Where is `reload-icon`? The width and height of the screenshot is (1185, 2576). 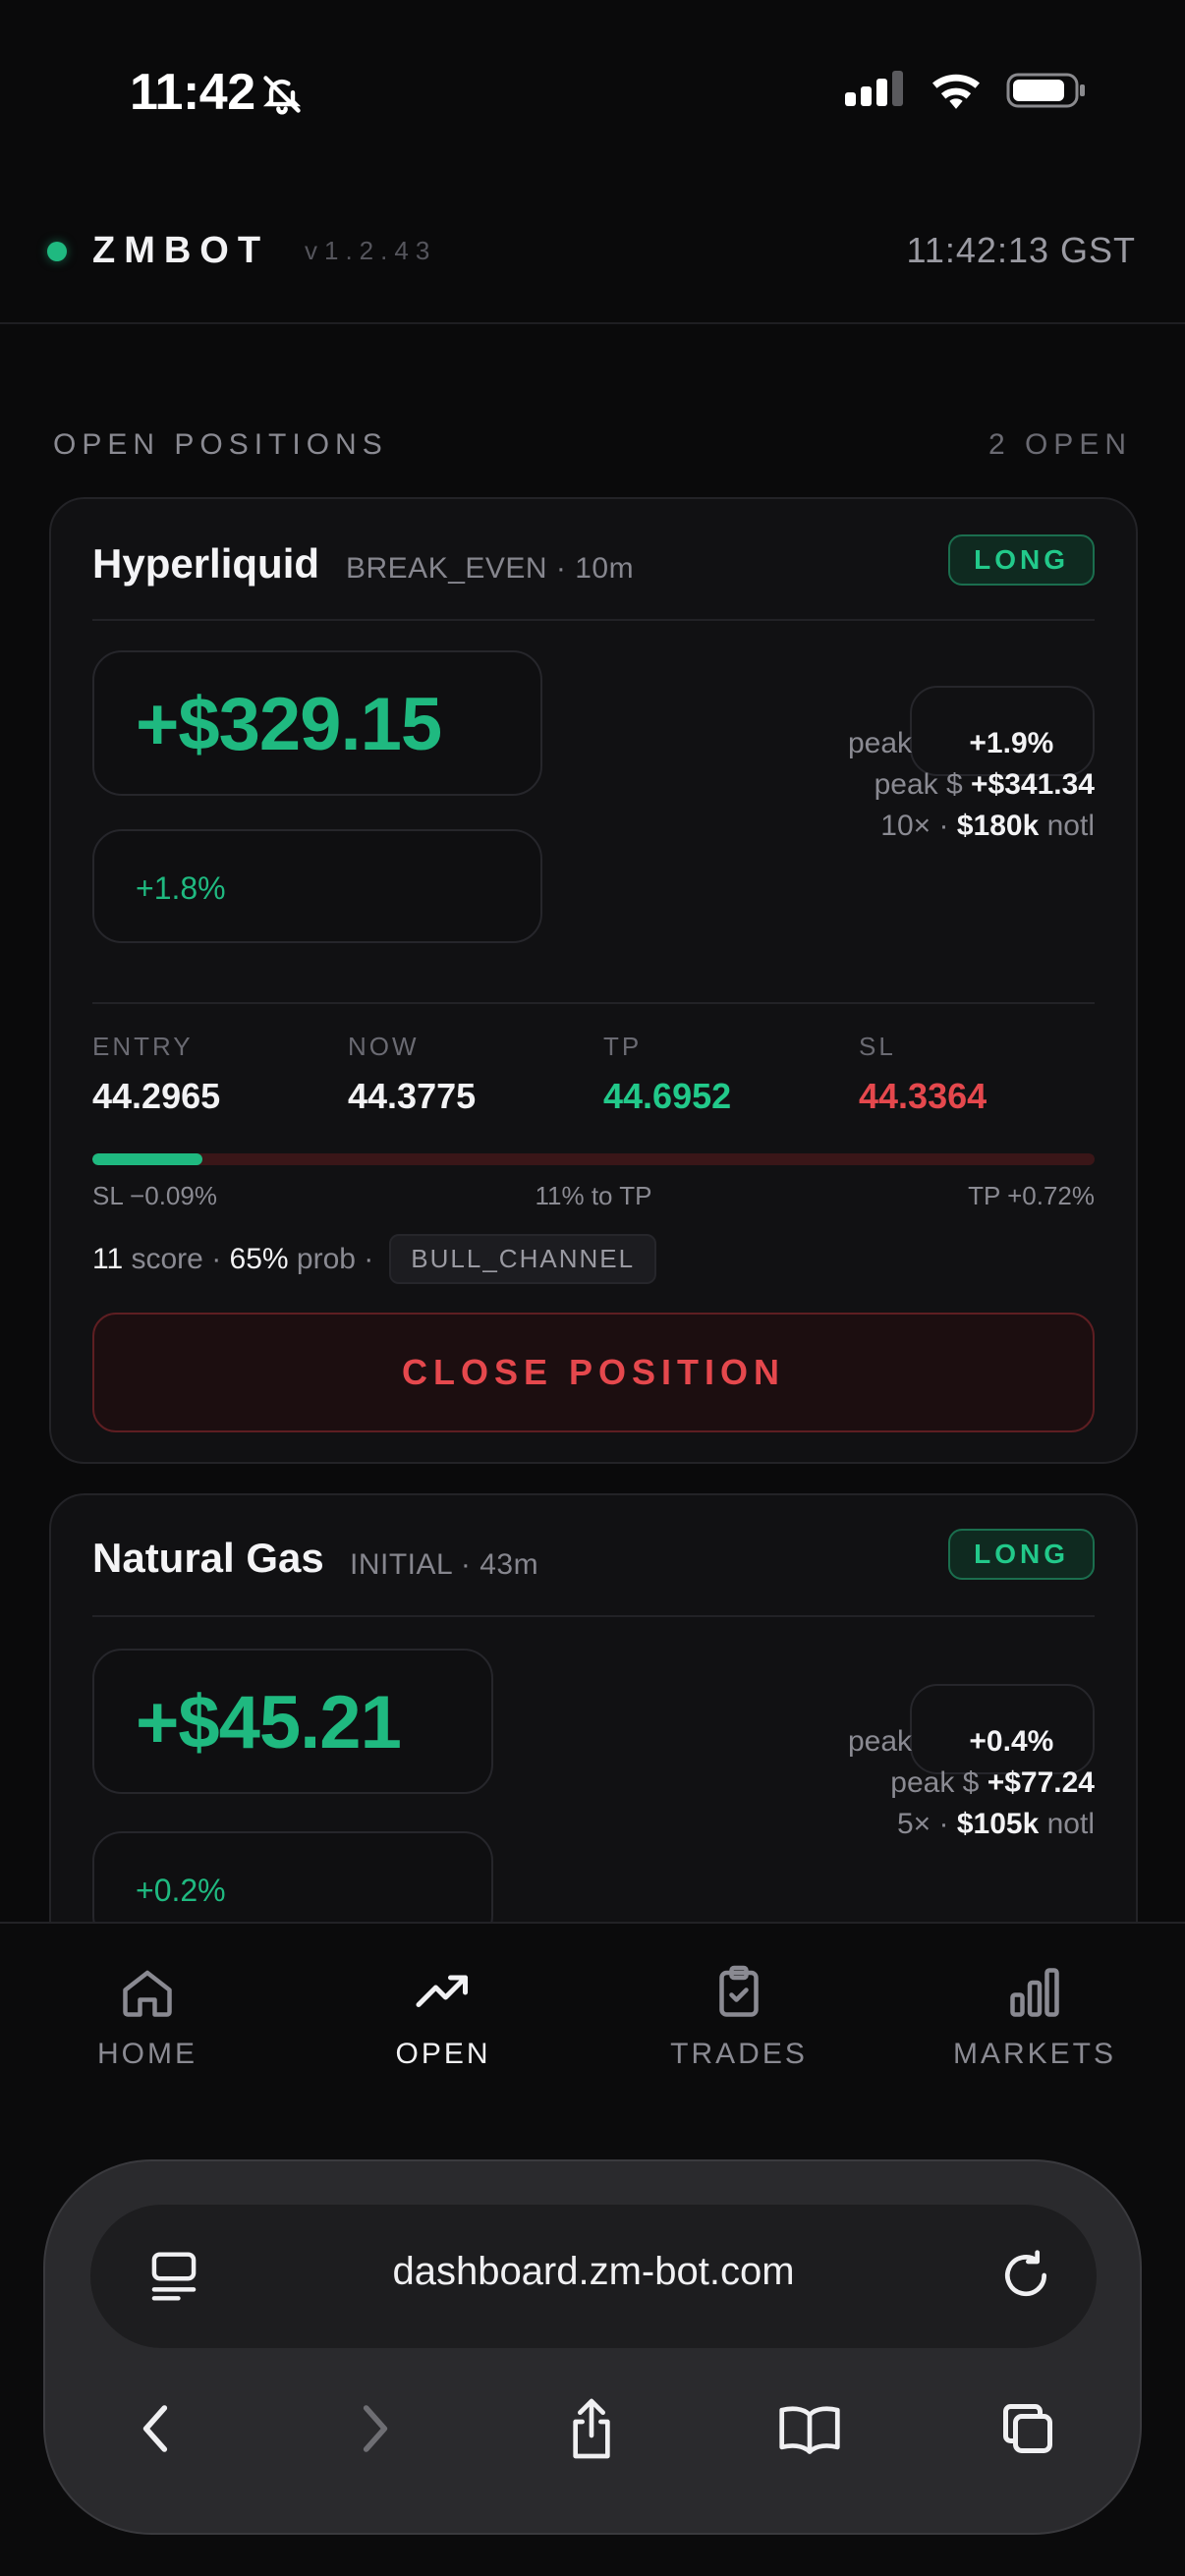
reload-icon is located at coordinates (1026, 2275).